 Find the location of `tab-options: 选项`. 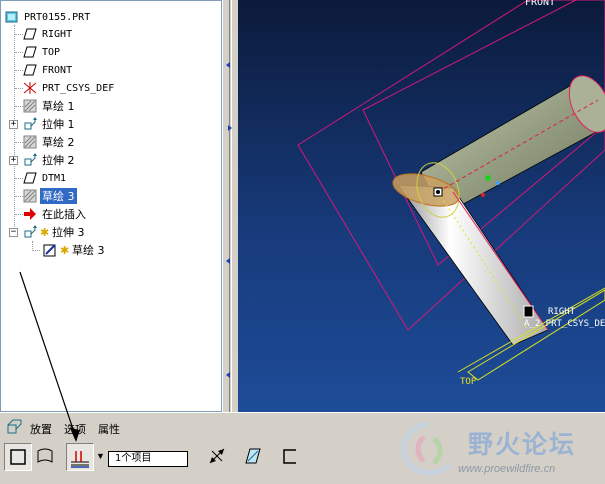

tab-options: 选项 is located at coordinates (75, 429).